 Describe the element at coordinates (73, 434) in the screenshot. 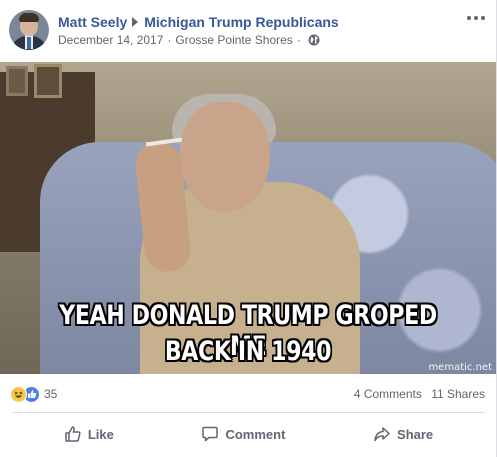

I see `thumbs-up-icon` at that location.